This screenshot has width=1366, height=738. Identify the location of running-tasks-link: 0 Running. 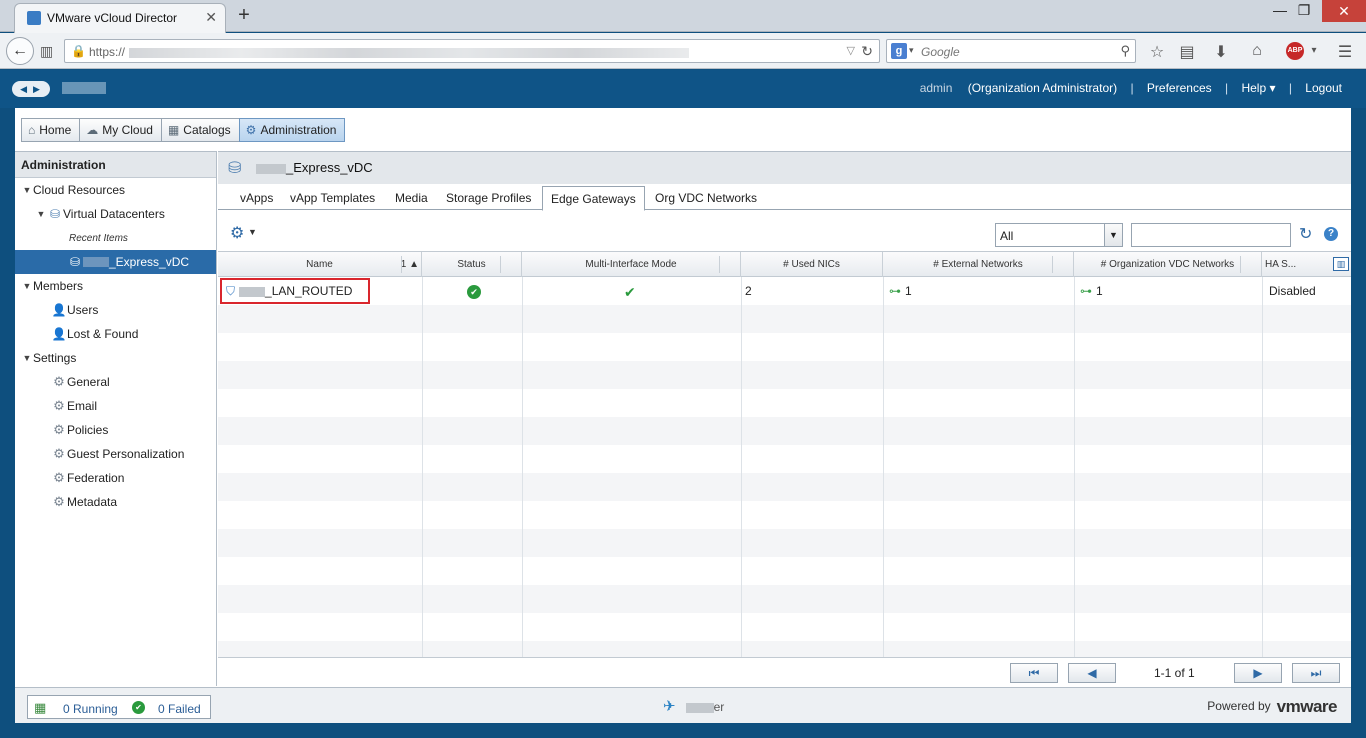
(90, 709).